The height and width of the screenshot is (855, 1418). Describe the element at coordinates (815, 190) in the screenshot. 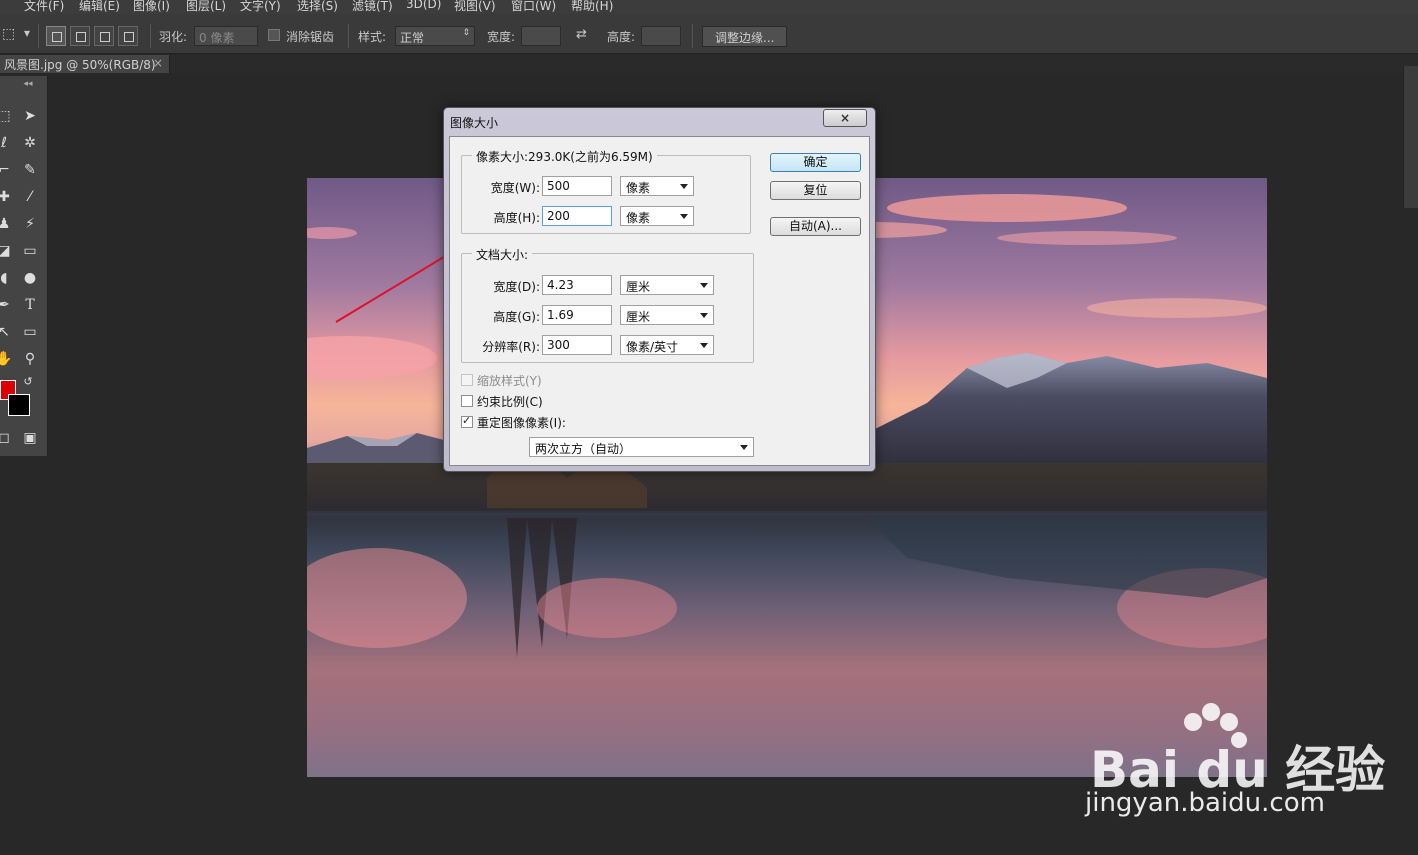

I see `reset-button: 复位` at that location.